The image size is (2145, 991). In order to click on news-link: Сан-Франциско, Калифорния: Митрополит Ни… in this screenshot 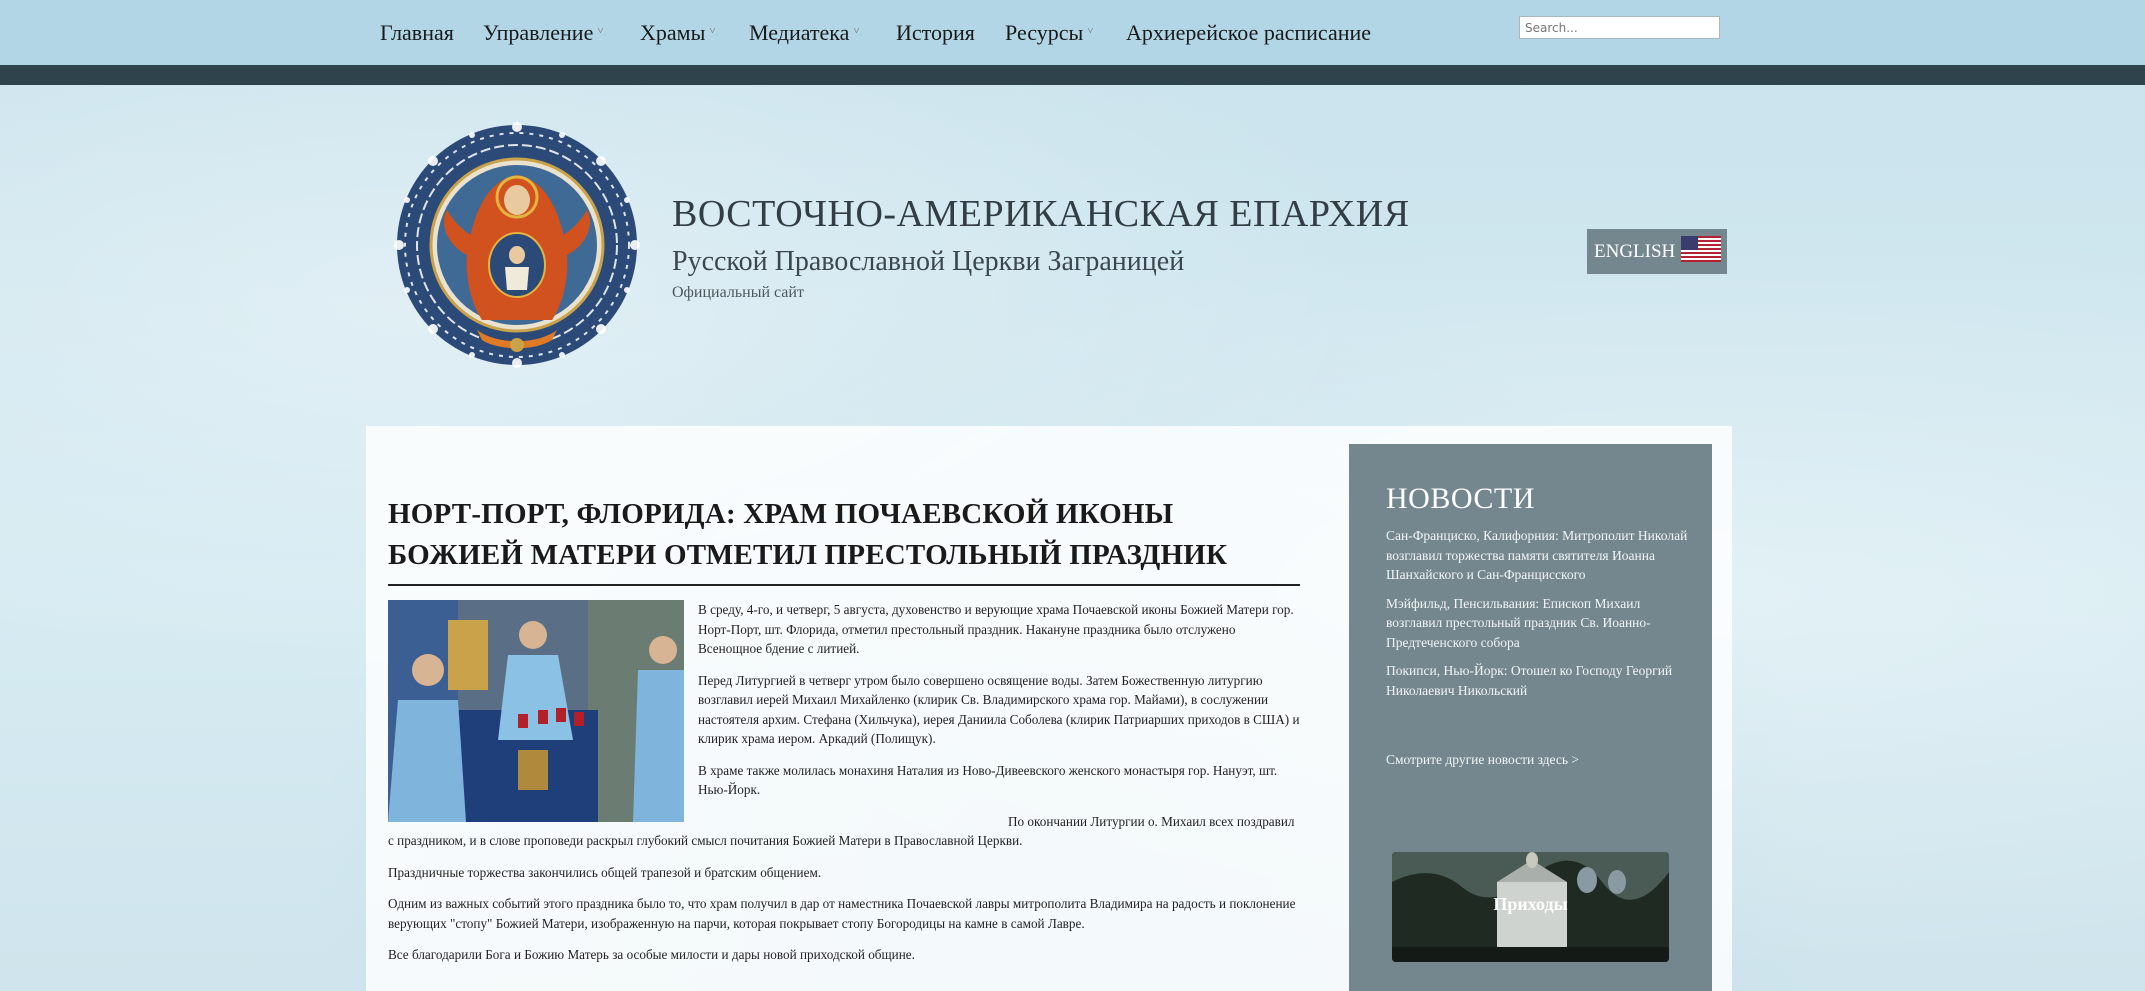, I will do `click(1538, 555)`.